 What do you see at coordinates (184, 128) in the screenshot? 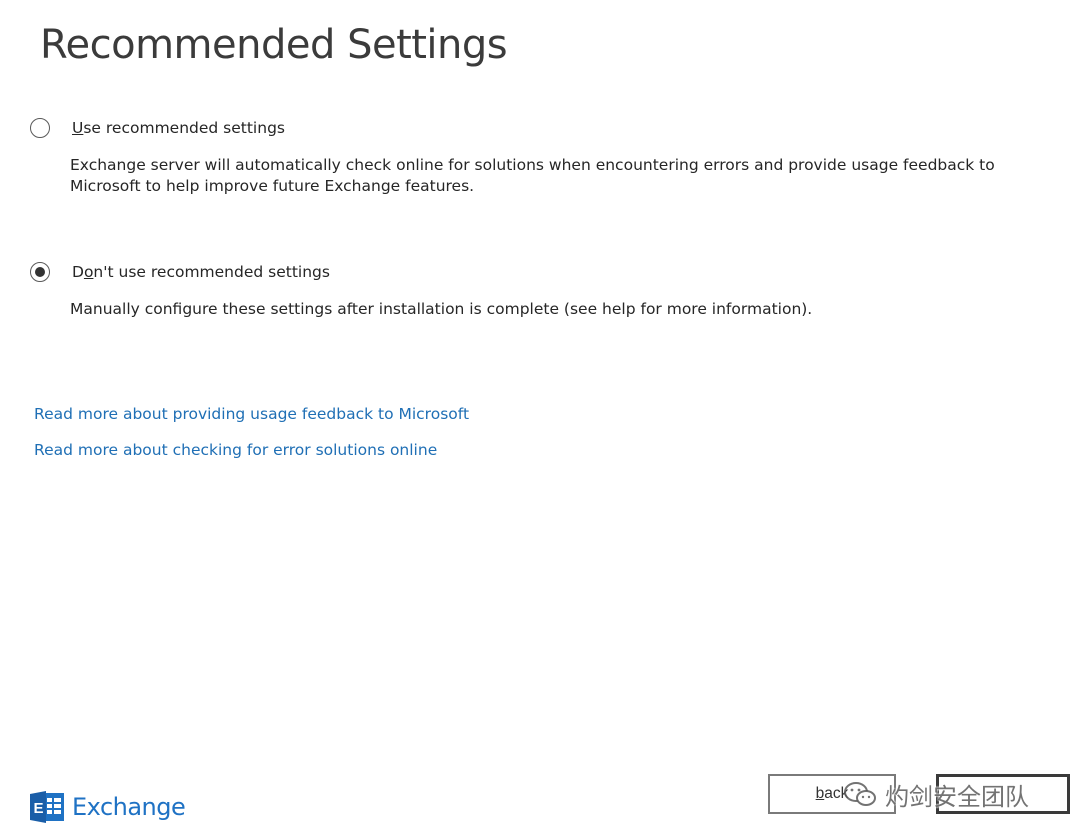
I see `option-use-recommended-label-text: se recommended settings` at bounding box center [184, 128].